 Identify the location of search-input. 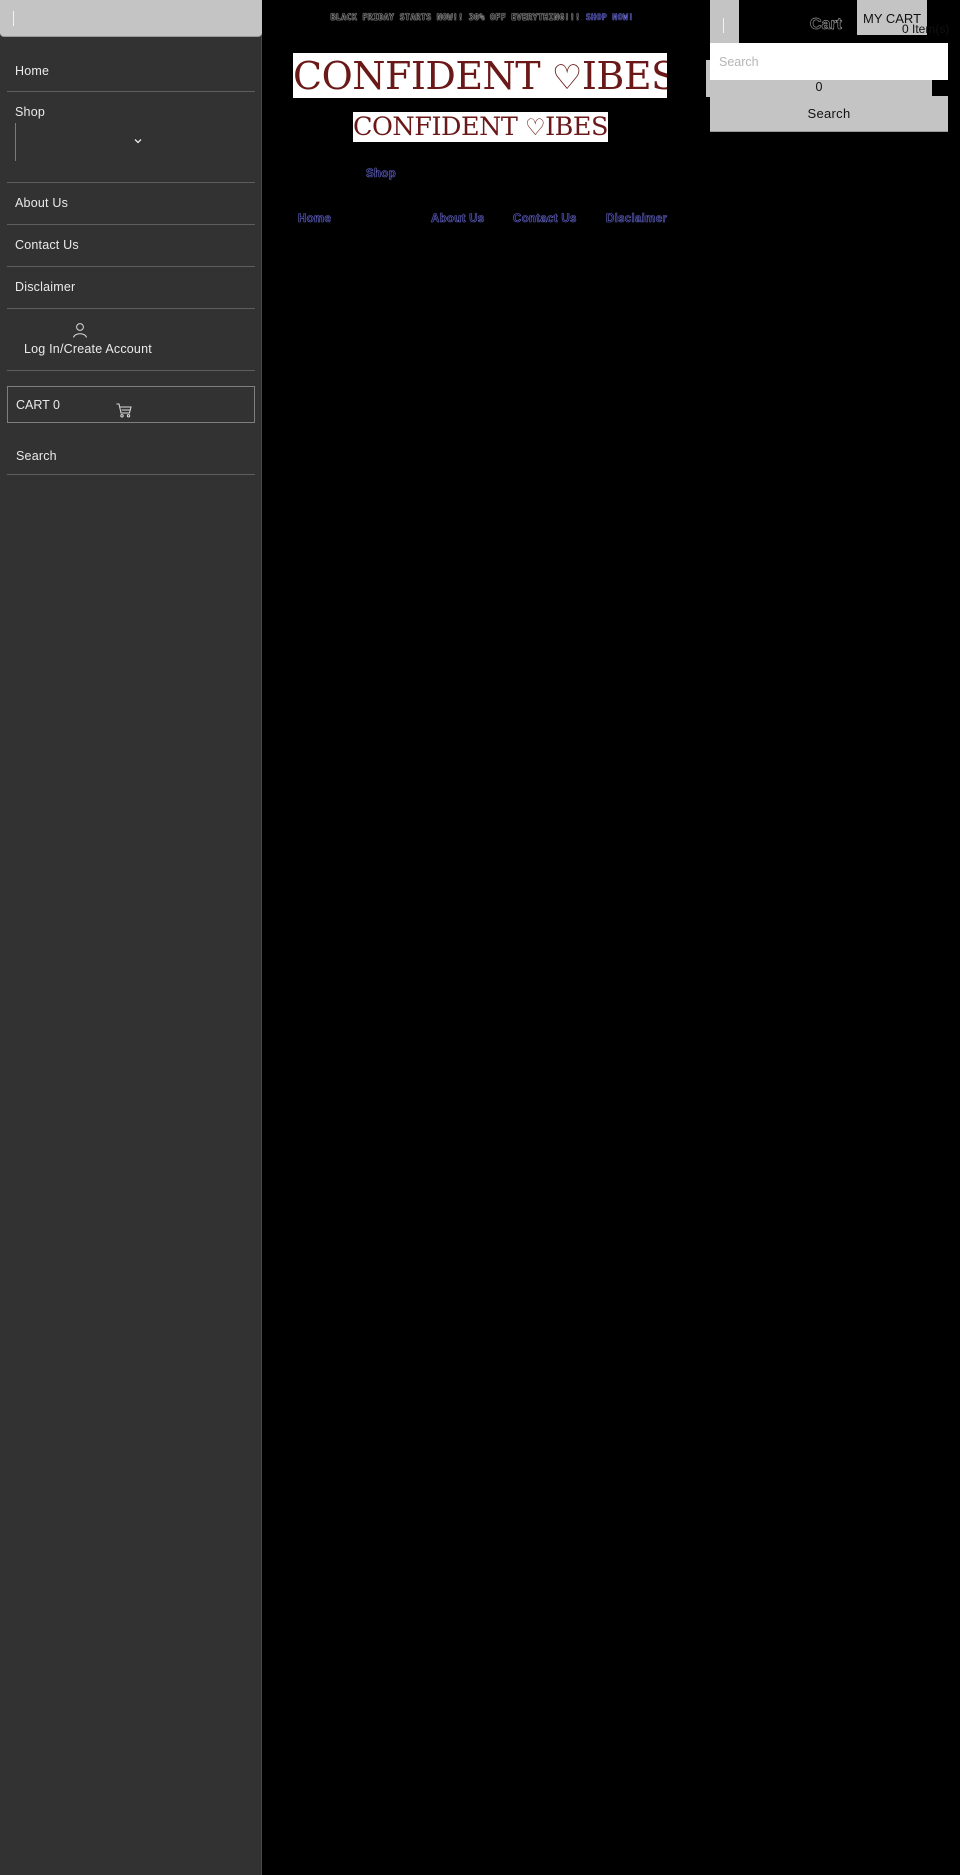
(829, 61).